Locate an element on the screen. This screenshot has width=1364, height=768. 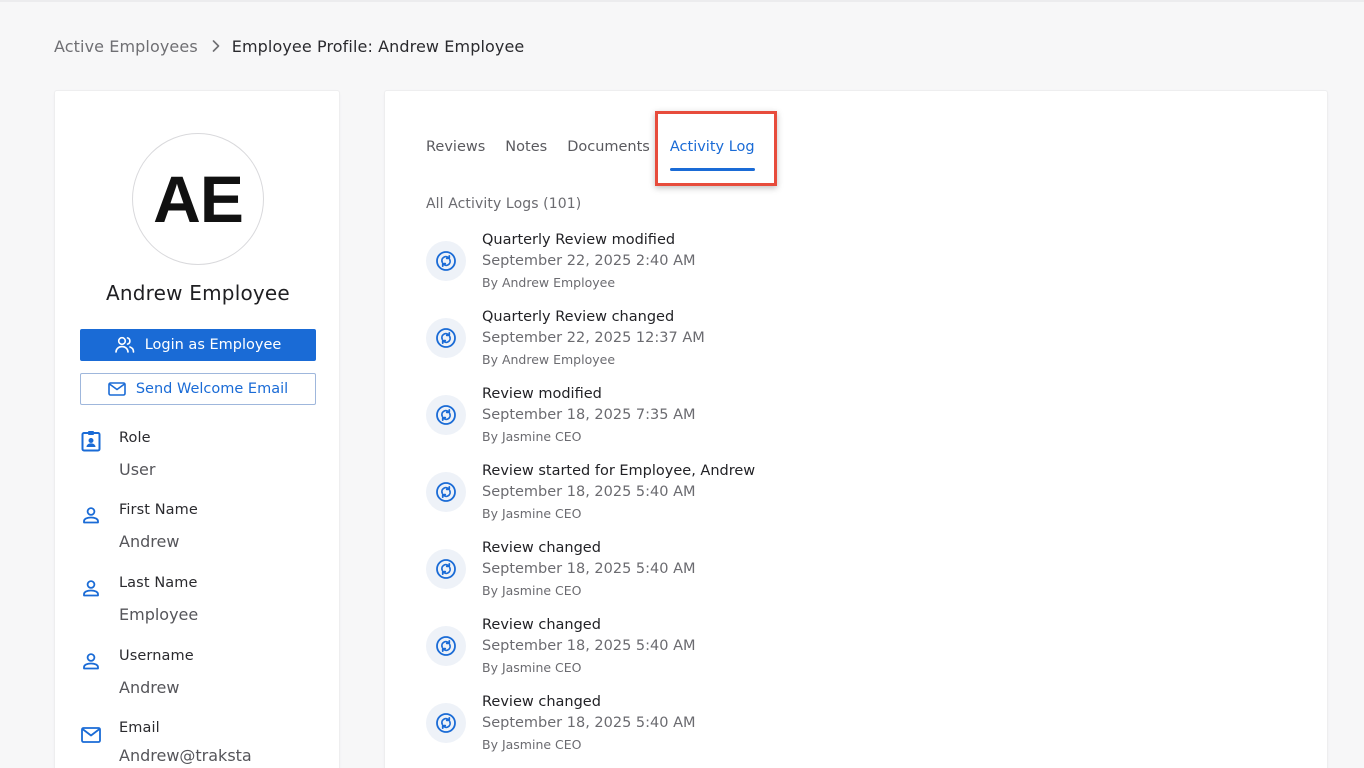
log-title: Quarterly Review changed is located at coordinates (578, 317).